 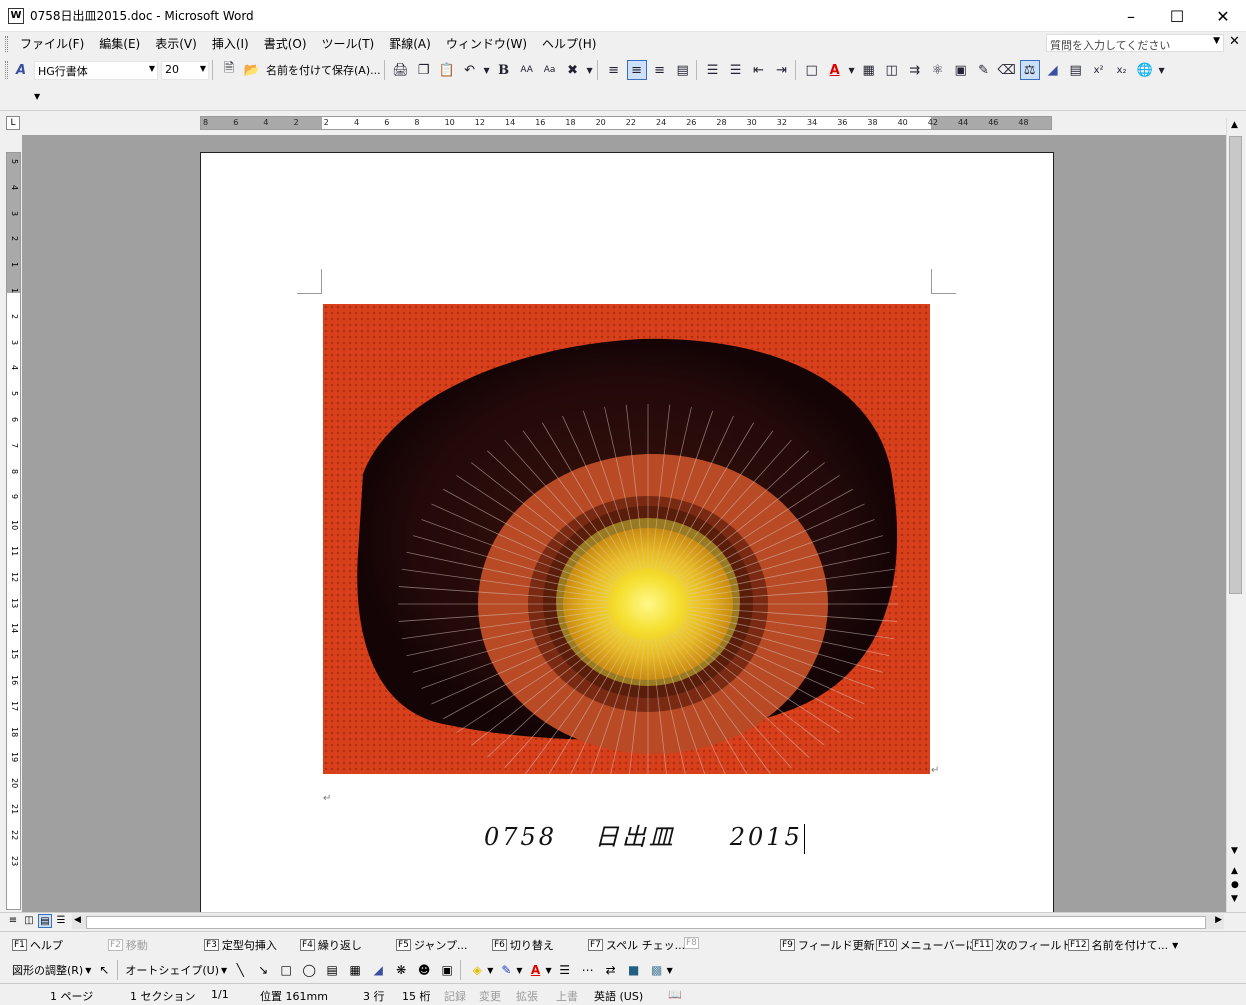 What do you see at coordinates (657, 970) in the screenshot?
I see `3d-icon: ▩` at bounding box center [657, 970].